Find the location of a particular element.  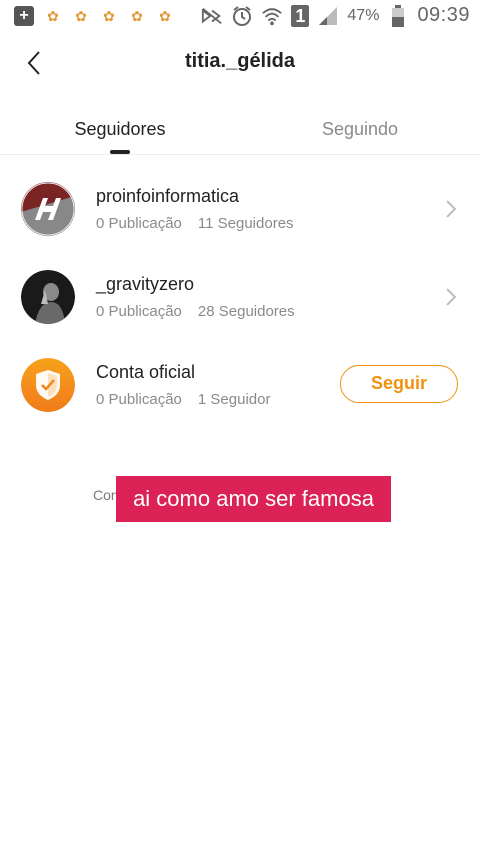

alarm-icon is located at coordinates (242, 16).